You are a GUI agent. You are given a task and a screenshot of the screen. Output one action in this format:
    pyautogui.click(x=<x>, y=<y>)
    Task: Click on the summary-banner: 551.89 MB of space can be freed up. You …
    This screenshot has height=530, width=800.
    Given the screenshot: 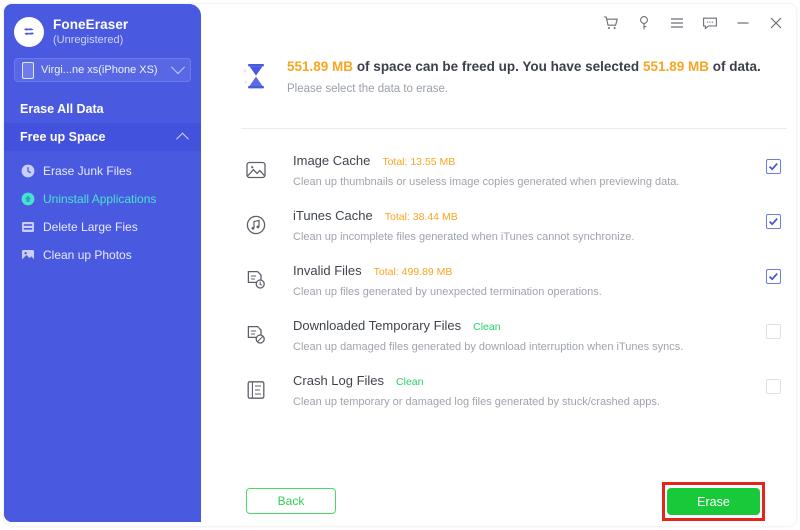 What is the action you would take?
    pyautogui.click(x=510, y=75)
    